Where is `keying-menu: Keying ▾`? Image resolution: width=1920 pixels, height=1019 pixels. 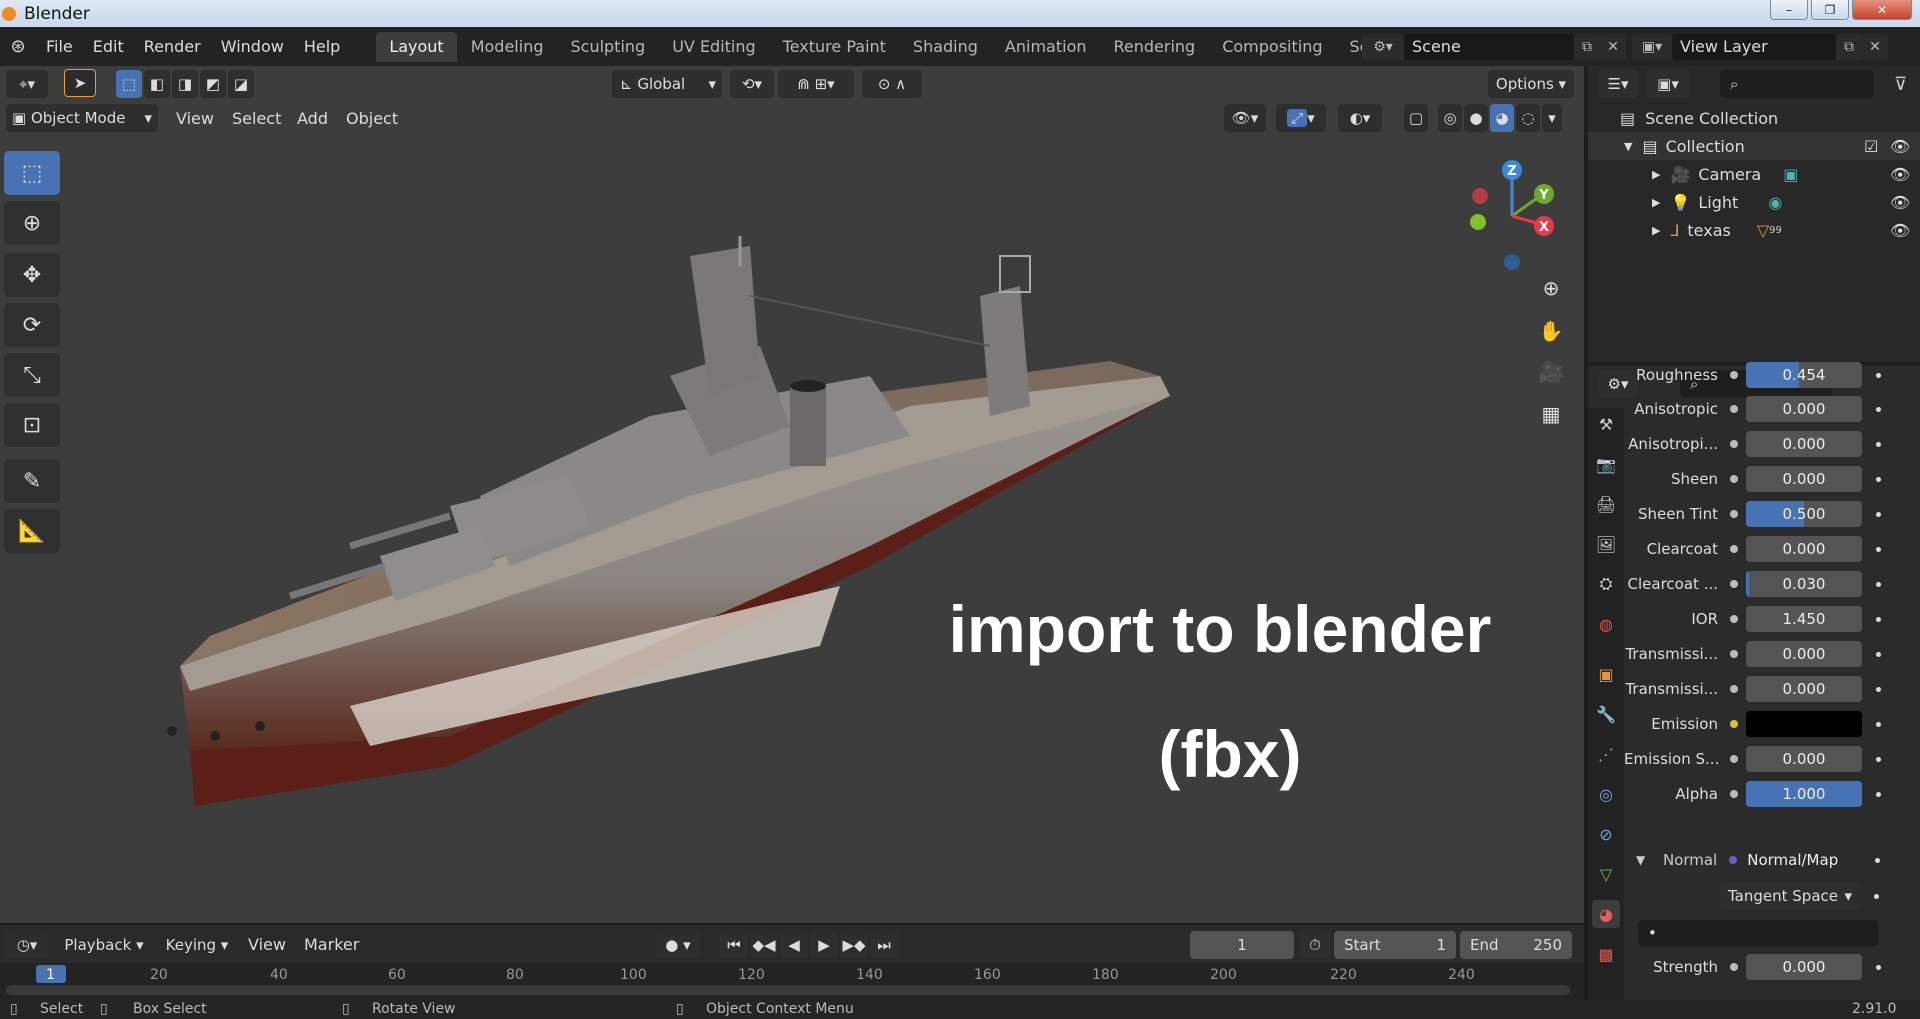 keying-menu: Keying ▾ is located at coordinates (197, 945).